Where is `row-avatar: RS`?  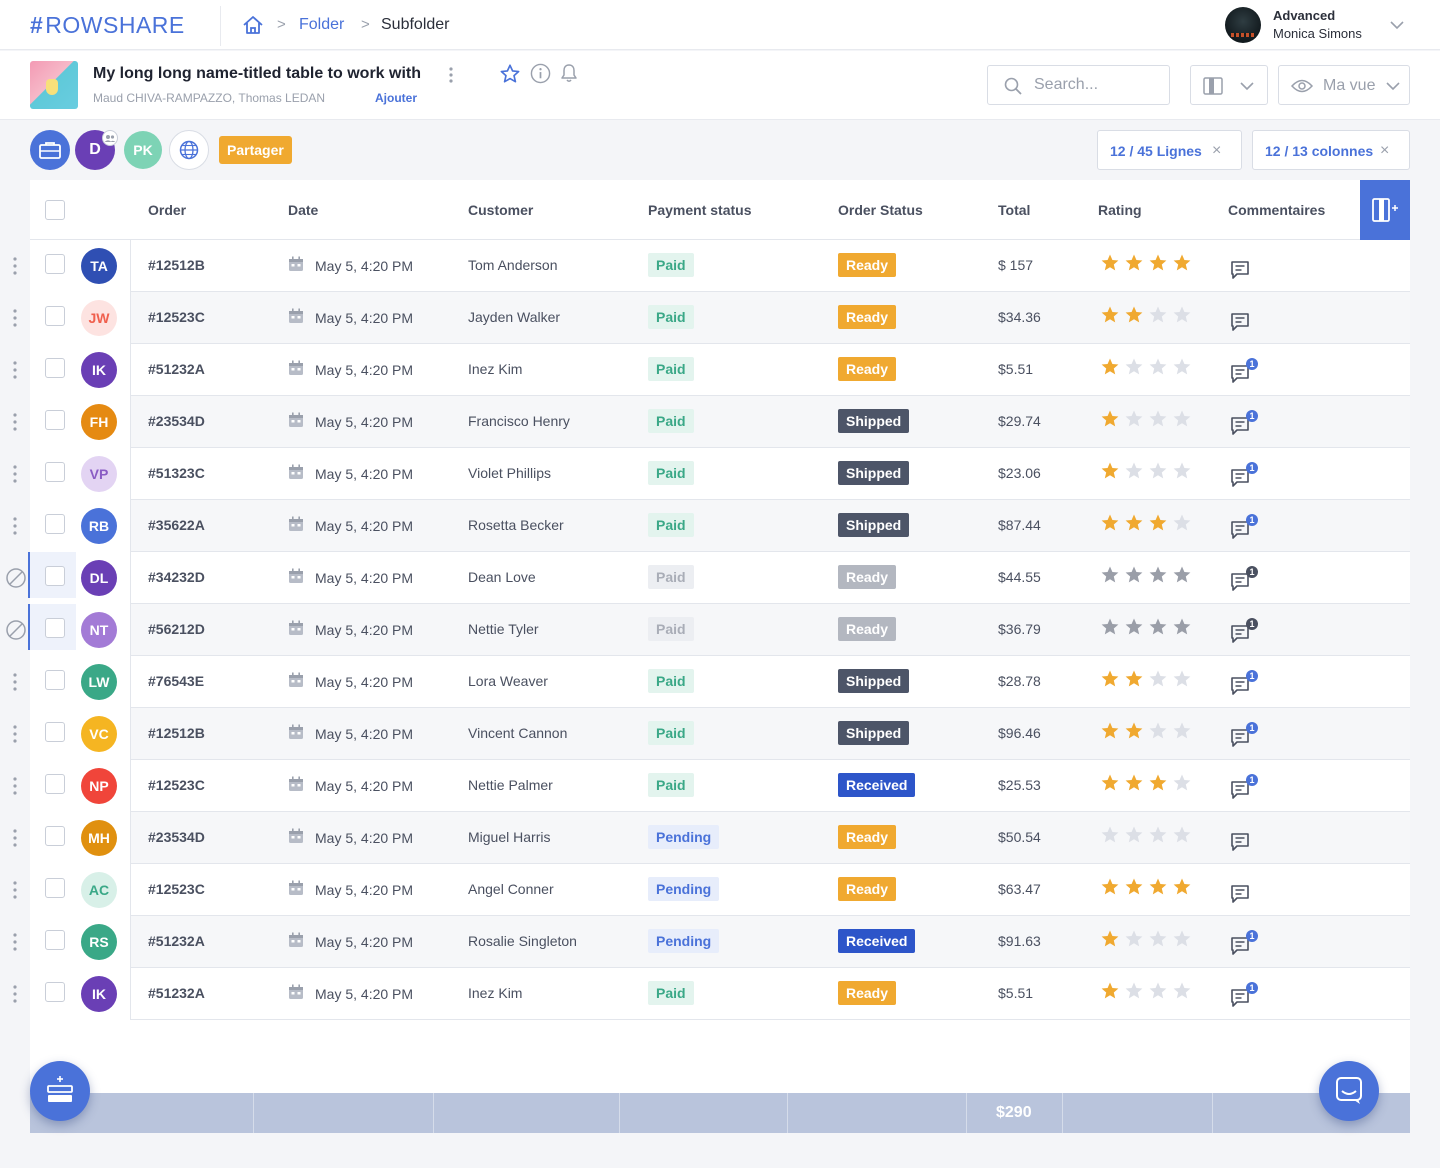 row-avatar: RS is located at coordinates (99, 942).